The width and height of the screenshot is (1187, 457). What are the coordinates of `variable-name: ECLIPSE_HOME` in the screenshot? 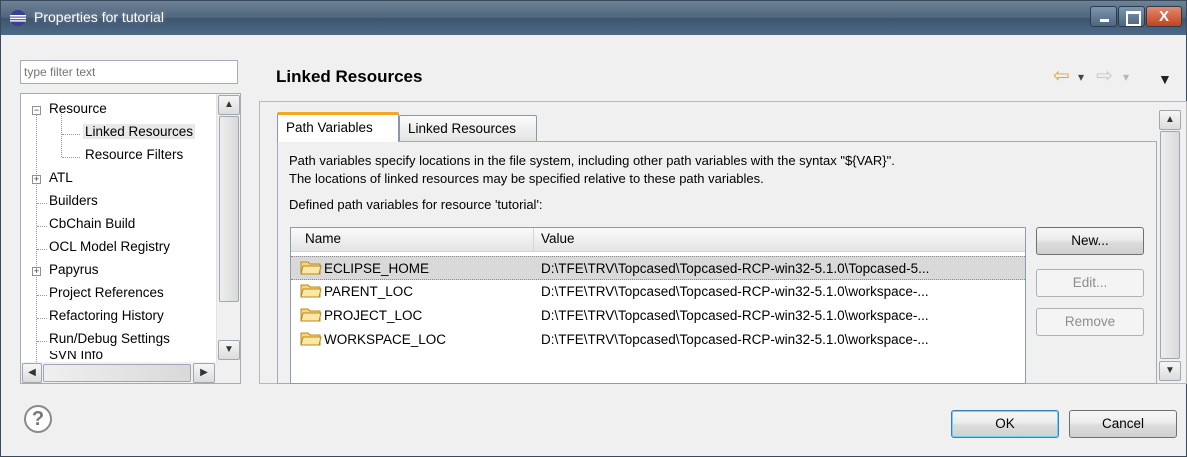 It's located at (364, 269).